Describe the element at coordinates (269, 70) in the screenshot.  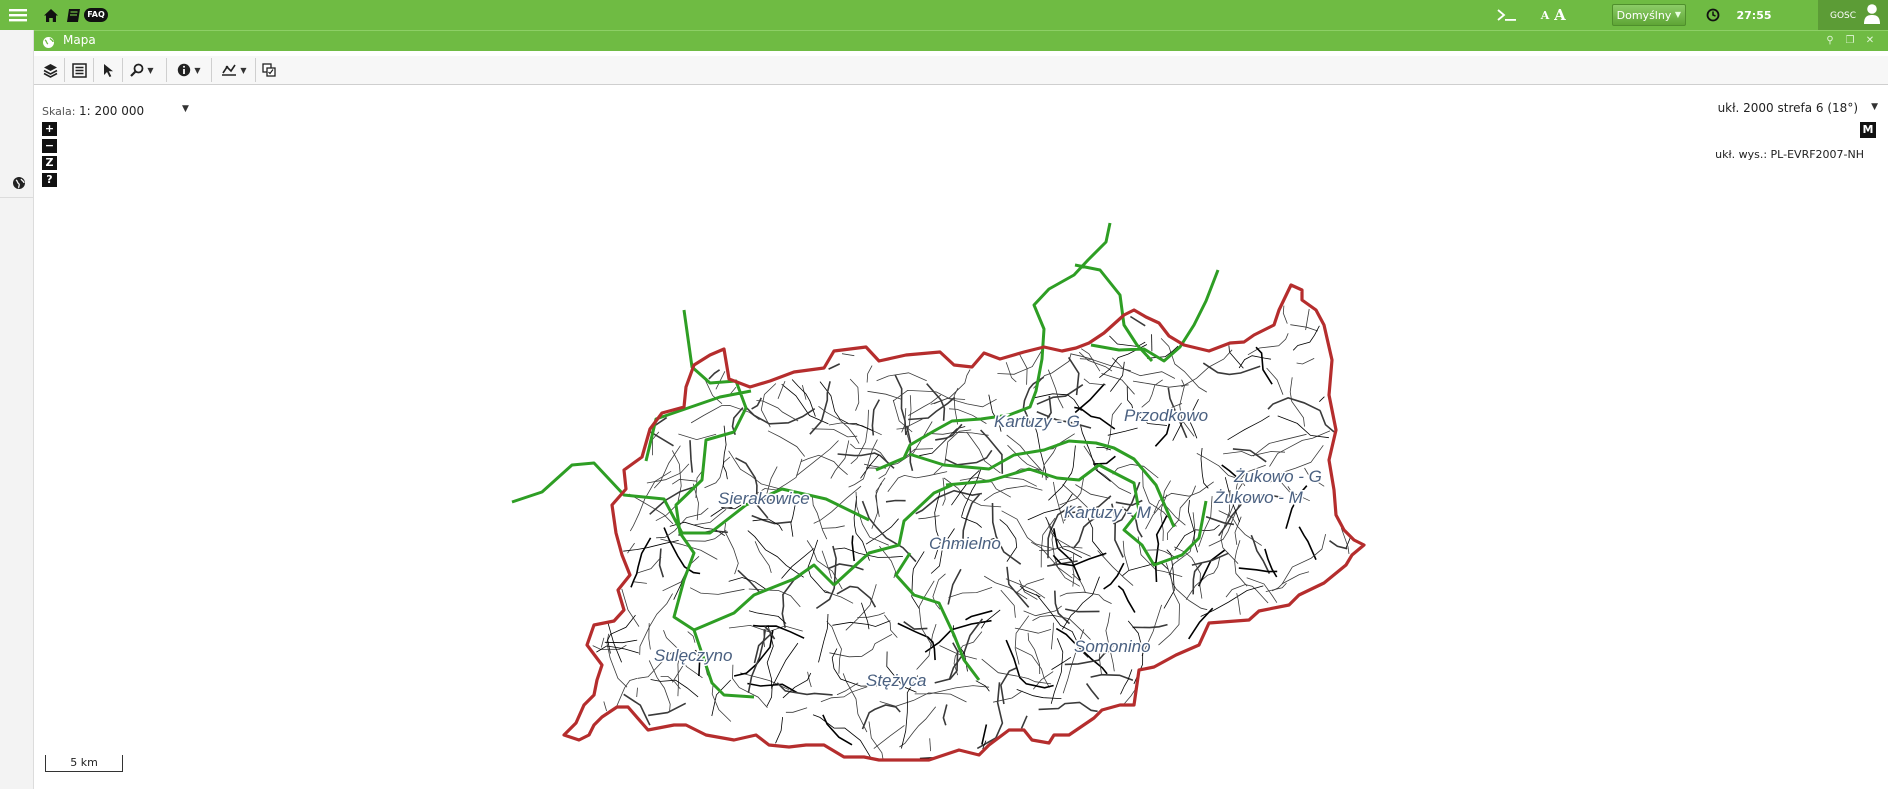
I see `compare-icon` at that location.